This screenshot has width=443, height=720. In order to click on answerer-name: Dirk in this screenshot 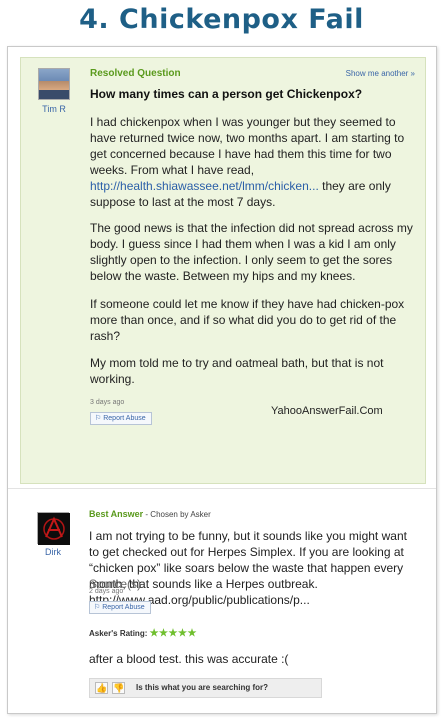, I will do `click(53, 552)`.